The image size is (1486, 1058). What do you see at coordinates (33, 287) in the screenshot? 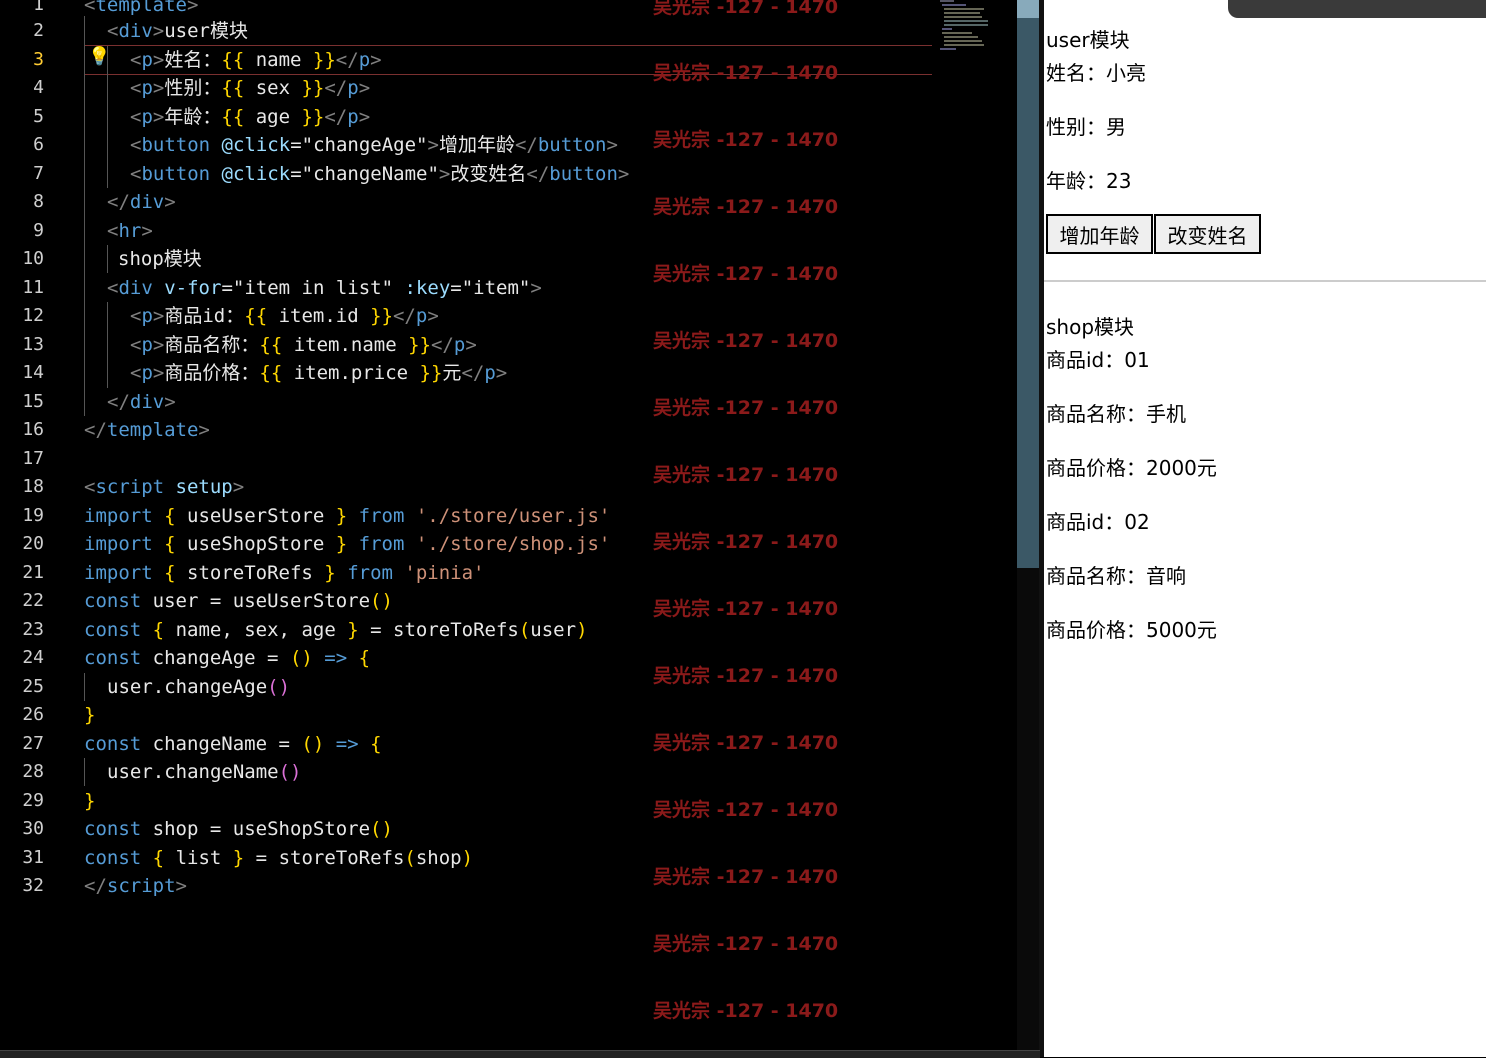
I see `line-number: 11` at bounding box center [33, 287].